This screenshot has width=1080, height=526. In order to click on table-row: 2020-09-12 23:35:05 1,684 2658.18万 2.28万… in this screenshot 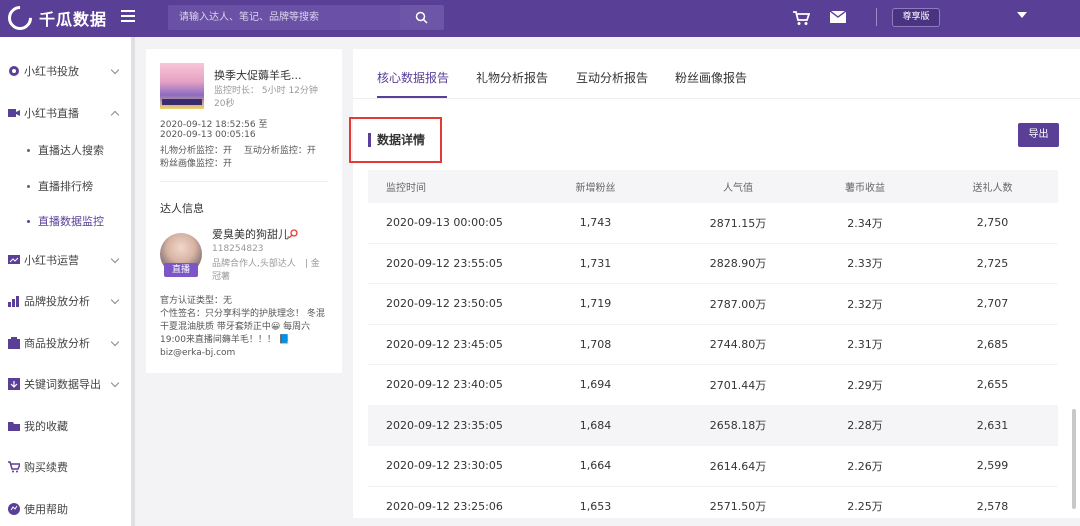, I will do `click(713, 425)`.